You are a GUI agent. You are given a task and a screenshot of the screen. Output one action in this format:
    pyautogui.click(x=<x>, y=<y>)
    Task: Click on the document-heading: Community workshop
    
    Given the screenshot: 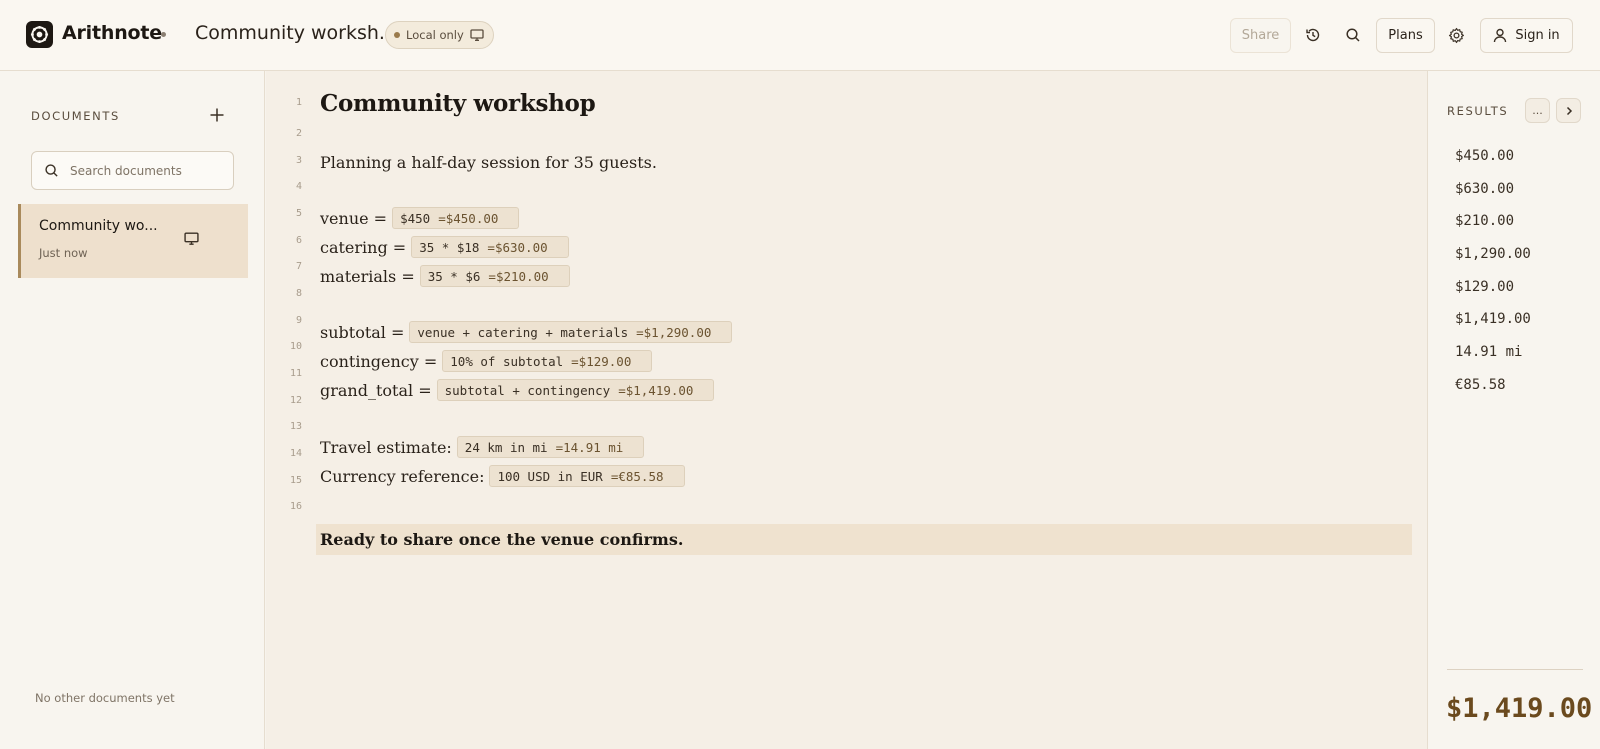 What is the action you would take?
    pyautogui.click(x=458, y=103)
    